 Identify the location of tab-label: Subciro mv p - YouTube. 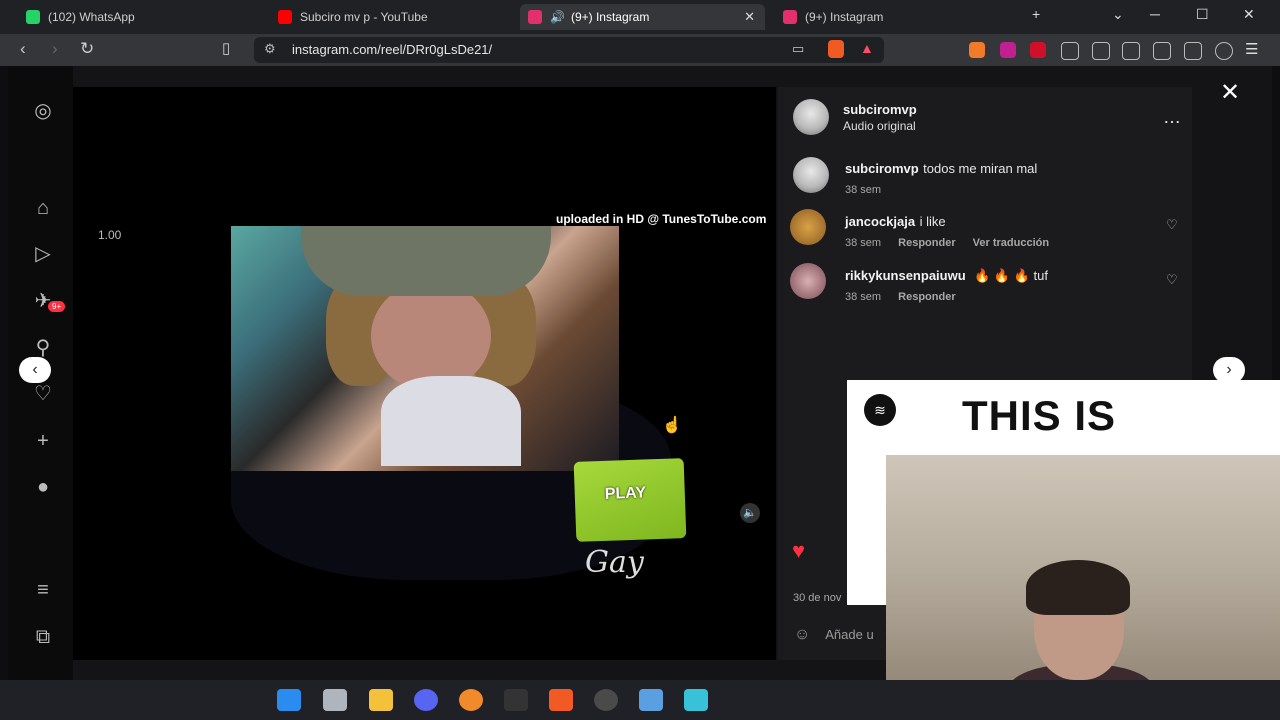
(364, 17).